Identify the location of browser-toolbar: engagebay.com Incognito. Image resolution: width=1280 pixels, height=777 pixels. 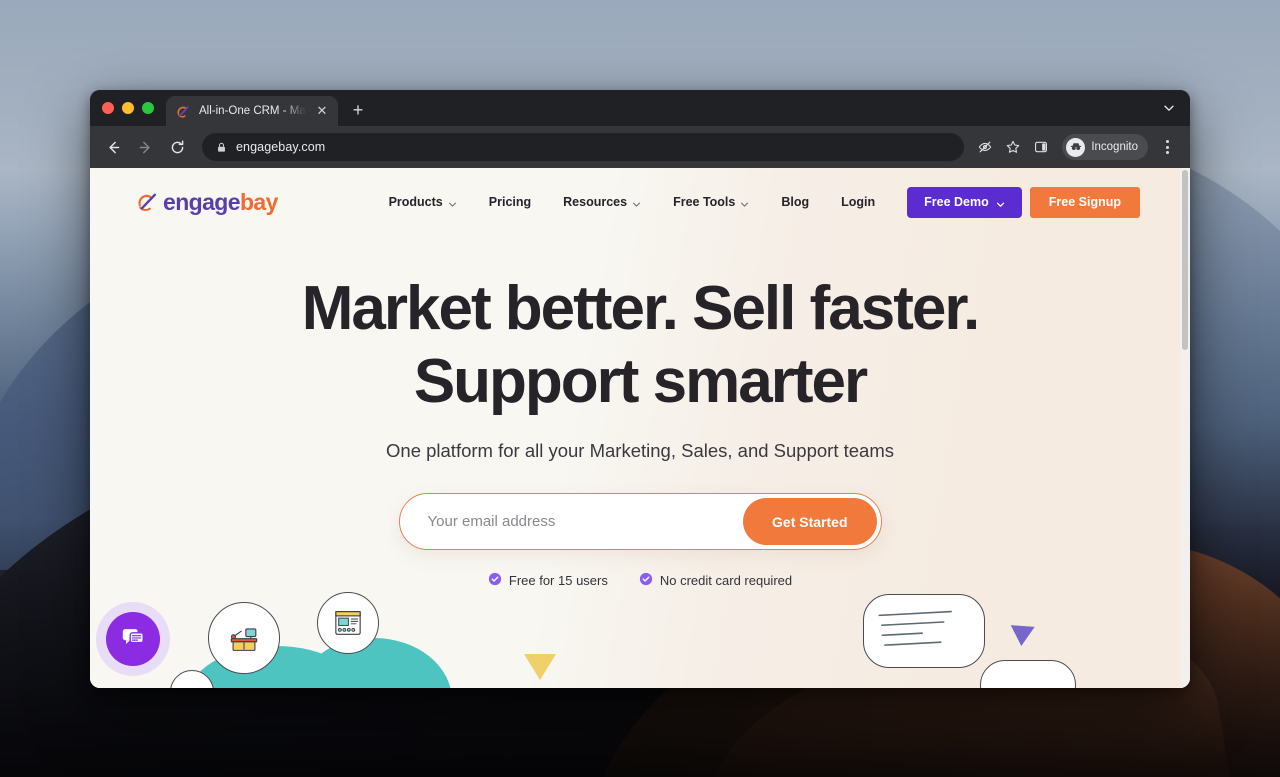
(640, 147).